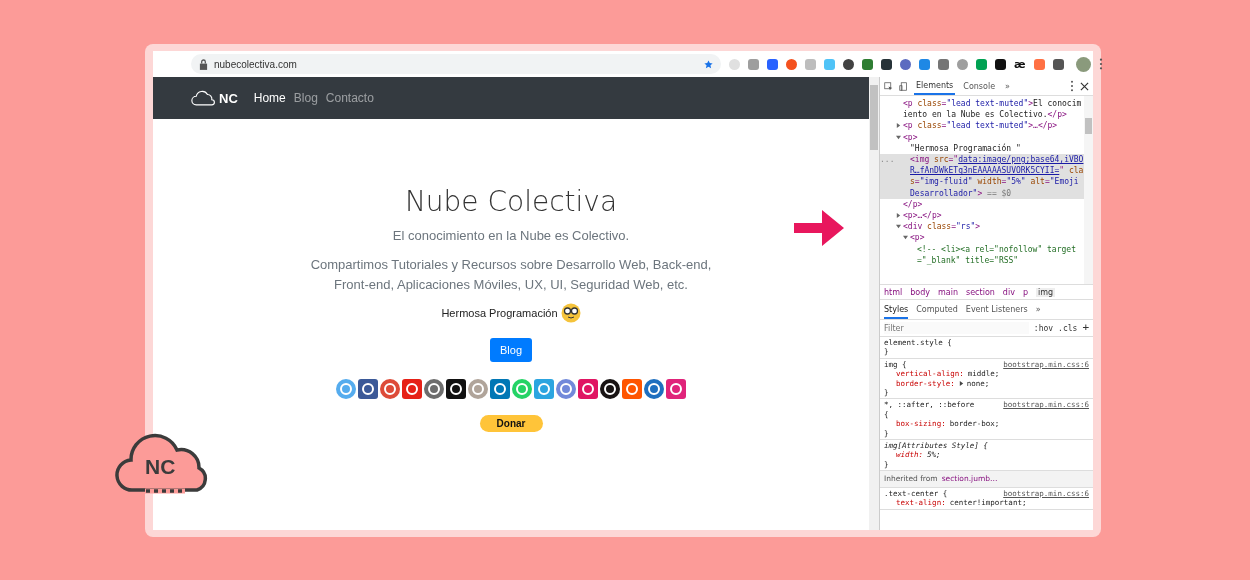 The width and height of the screenshot is (1250, 580). Describe the element at coordinates (993, 227) in the screenshot. I see `dom-node-line: <div class="rs">` at that location.